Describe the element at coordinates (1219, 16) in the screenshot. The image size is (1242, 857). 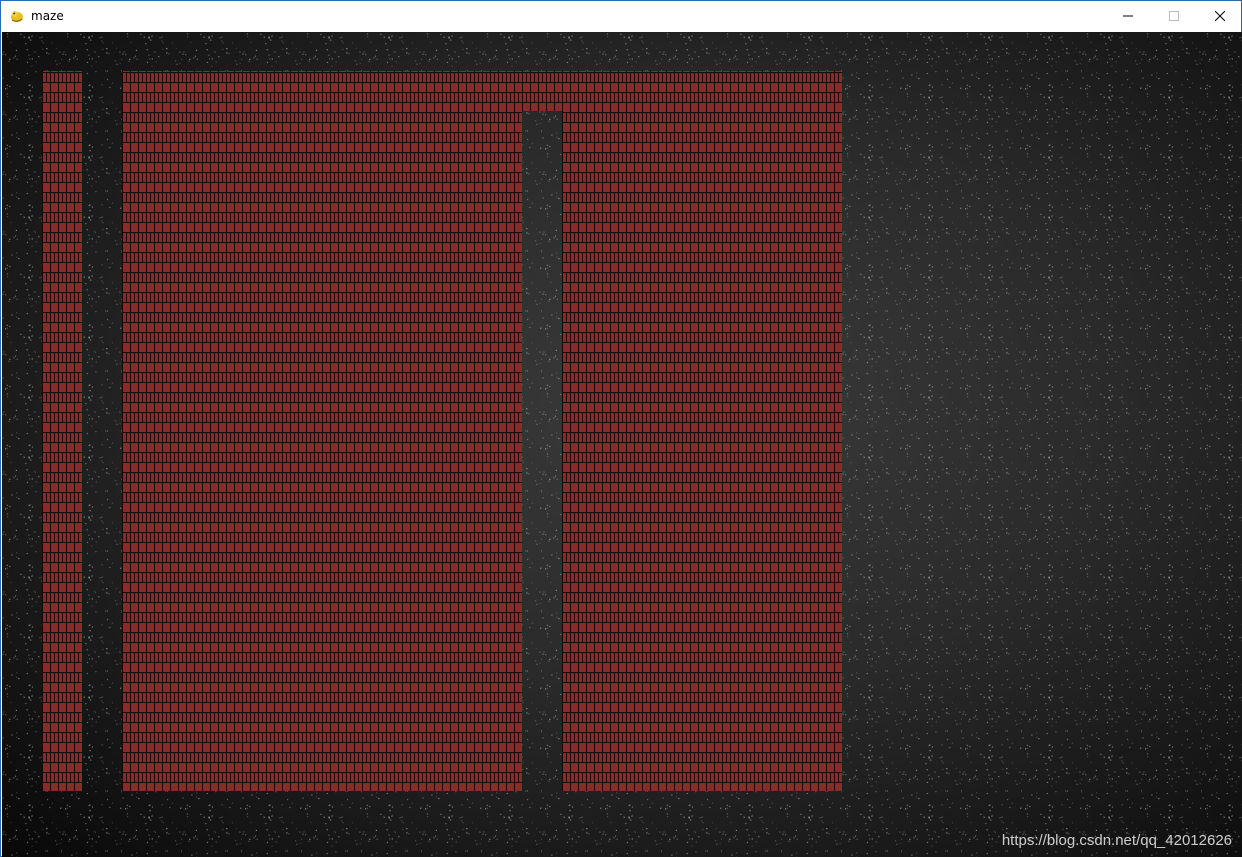
I see `close-button` at that location.